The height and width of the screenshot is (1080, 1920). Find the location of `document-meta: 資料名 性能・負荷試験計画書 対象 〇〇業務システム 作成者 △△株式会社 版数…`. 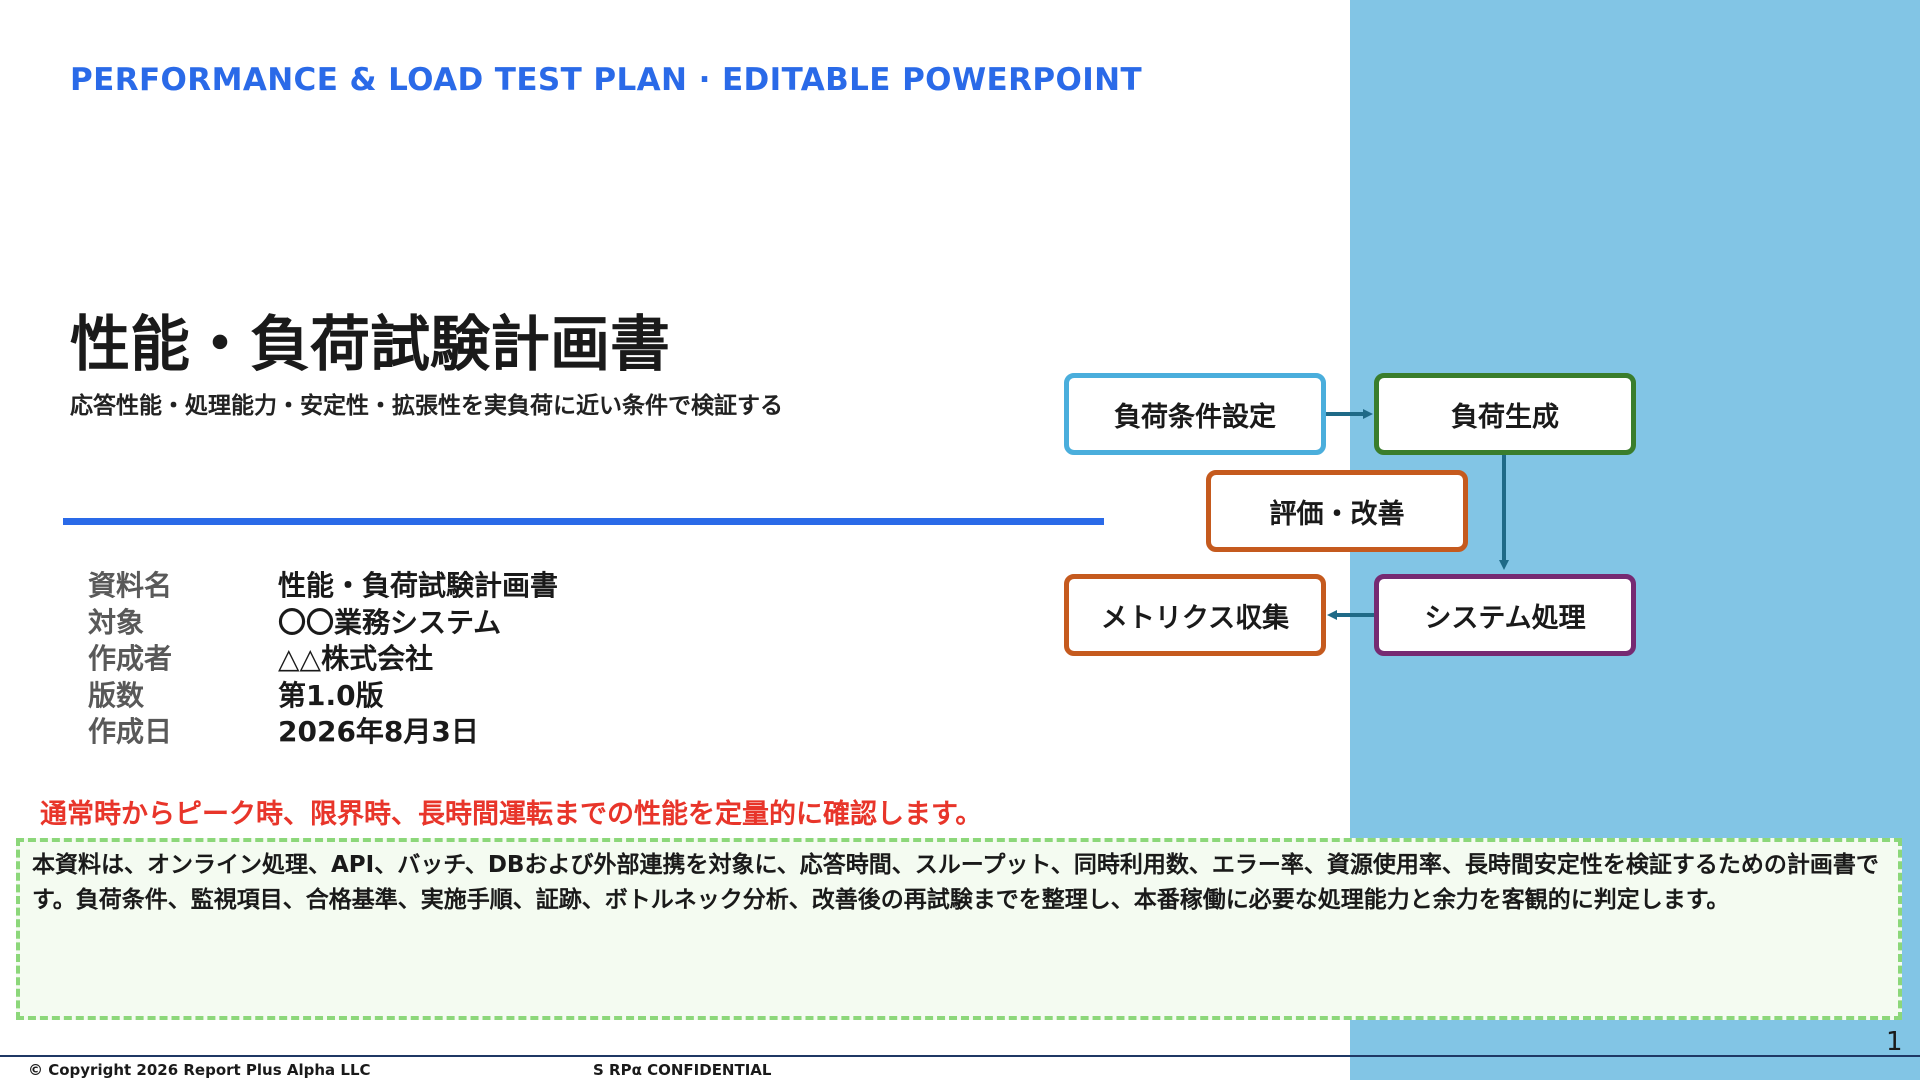

document-meta: 資料名 性能・負荷試験計画書 対象 〇〇業務システム 作成者 △△株式会社 版数… is located at coordinates (323, 657).